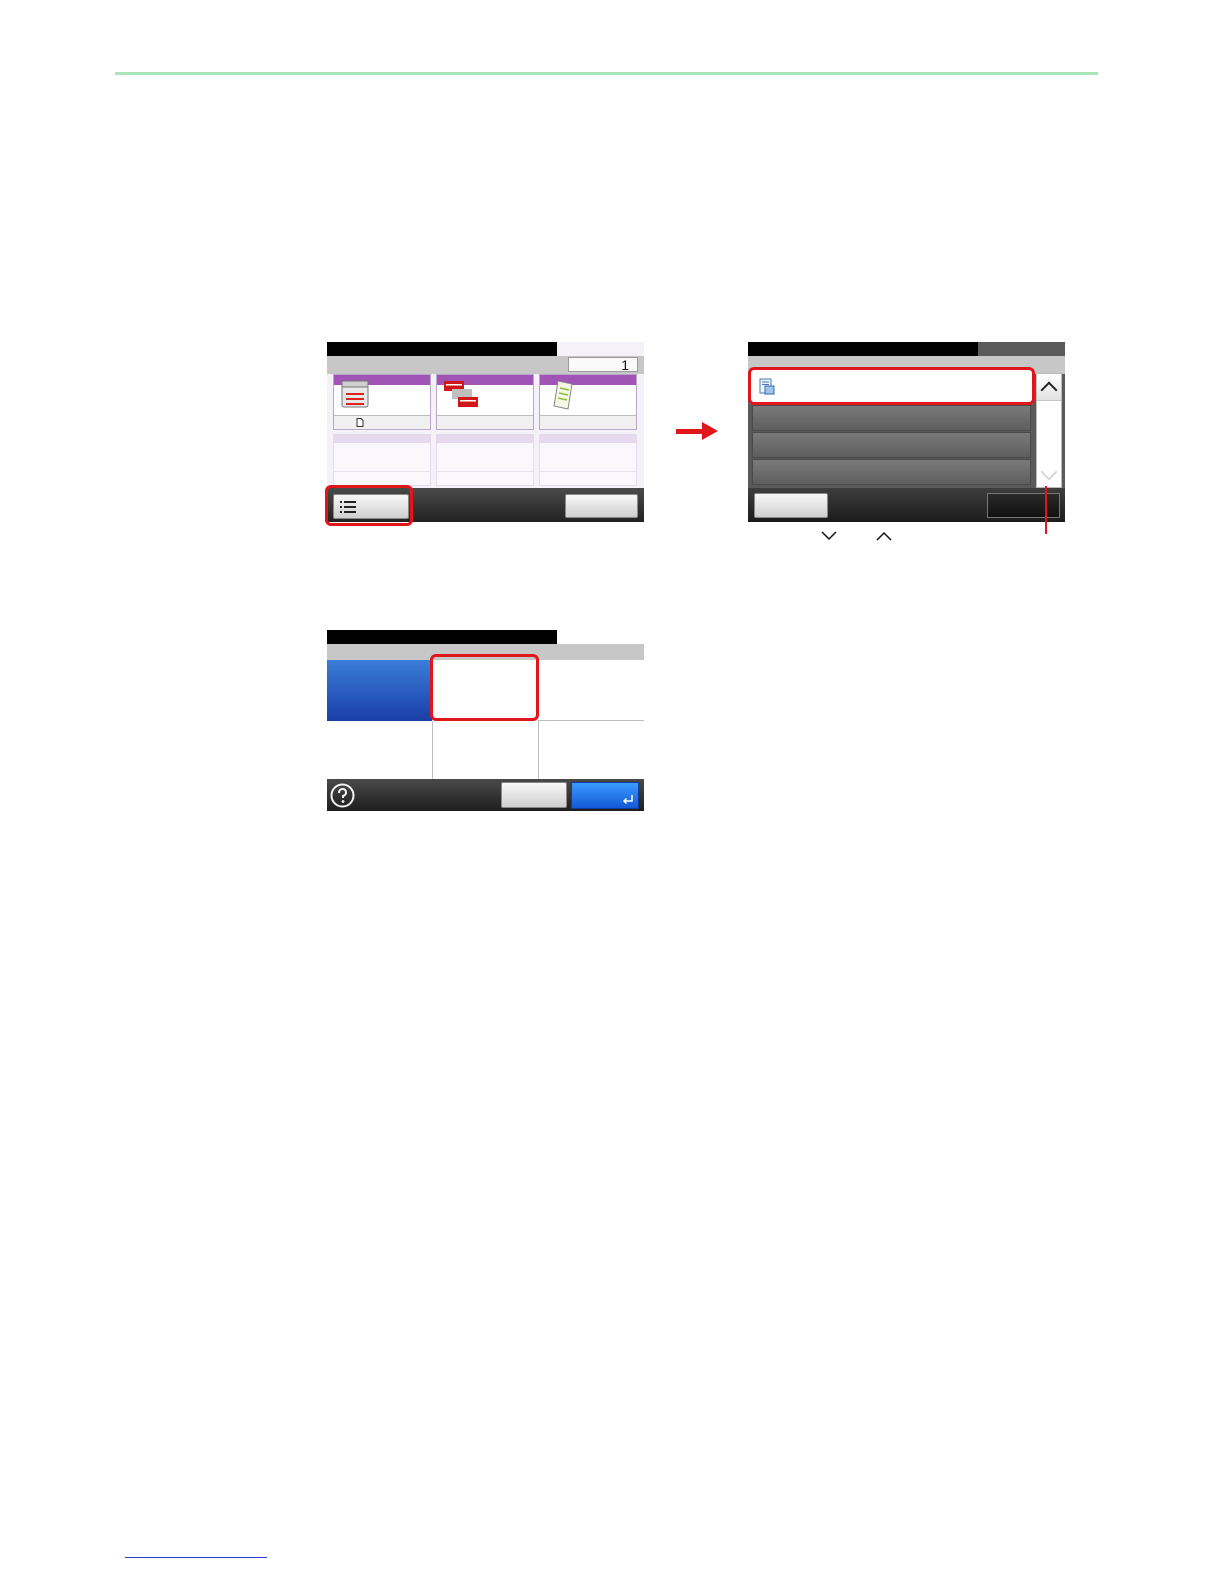  What do you see at coordinates (1049, 430) in the screenshot?
I see `scrollbar` at bounding box center [1049, 430].